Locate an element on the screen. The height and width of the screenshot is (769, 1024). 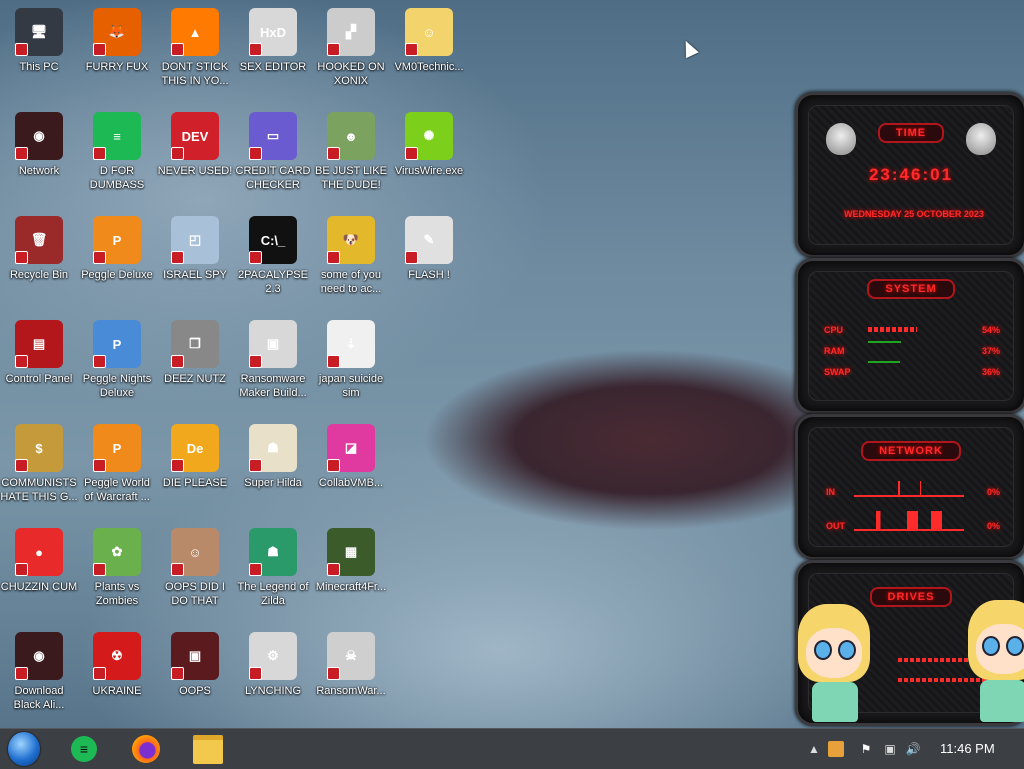
start-orb-icon is located at coordinates (24, 749).